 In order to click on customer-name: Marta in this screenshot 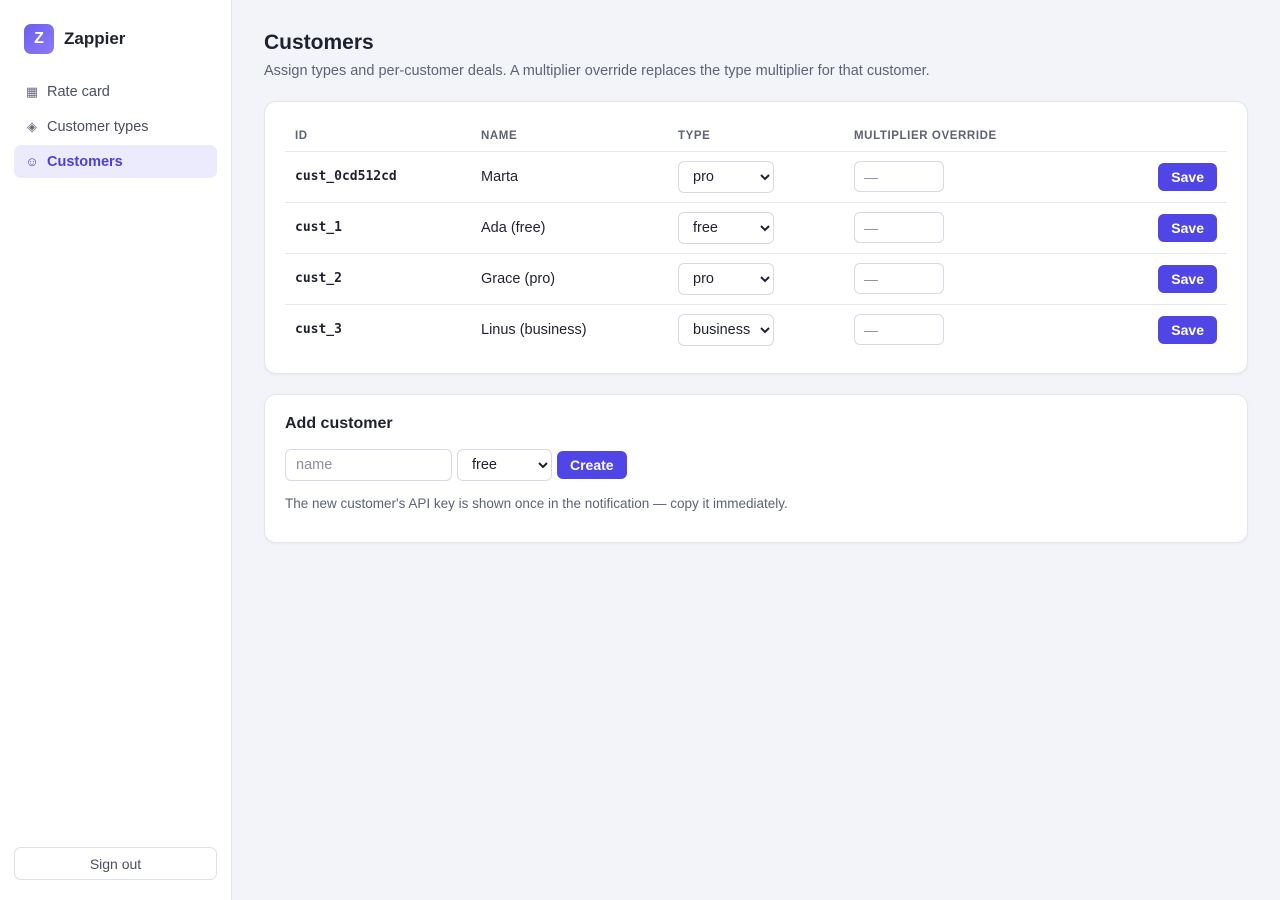, I will do `click(569, 177)`.